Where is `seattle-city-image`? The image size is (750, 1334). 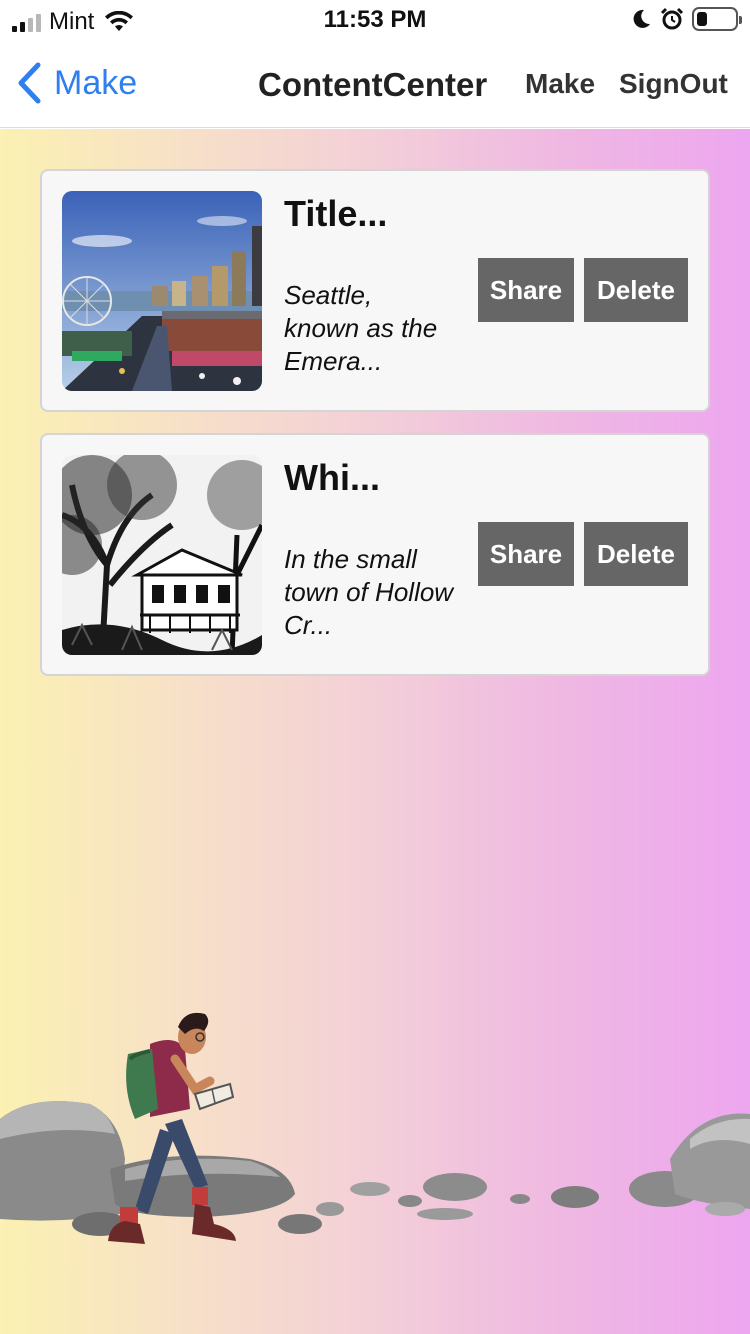
seattle-city-image is located at coordinates (162, 291).